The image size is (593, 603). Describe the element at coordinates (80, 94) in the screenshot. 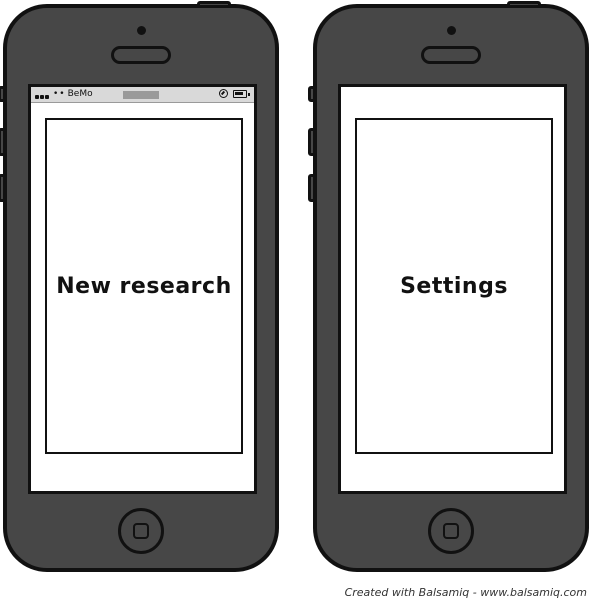

I see `carrier-name: BeMo` at that location.